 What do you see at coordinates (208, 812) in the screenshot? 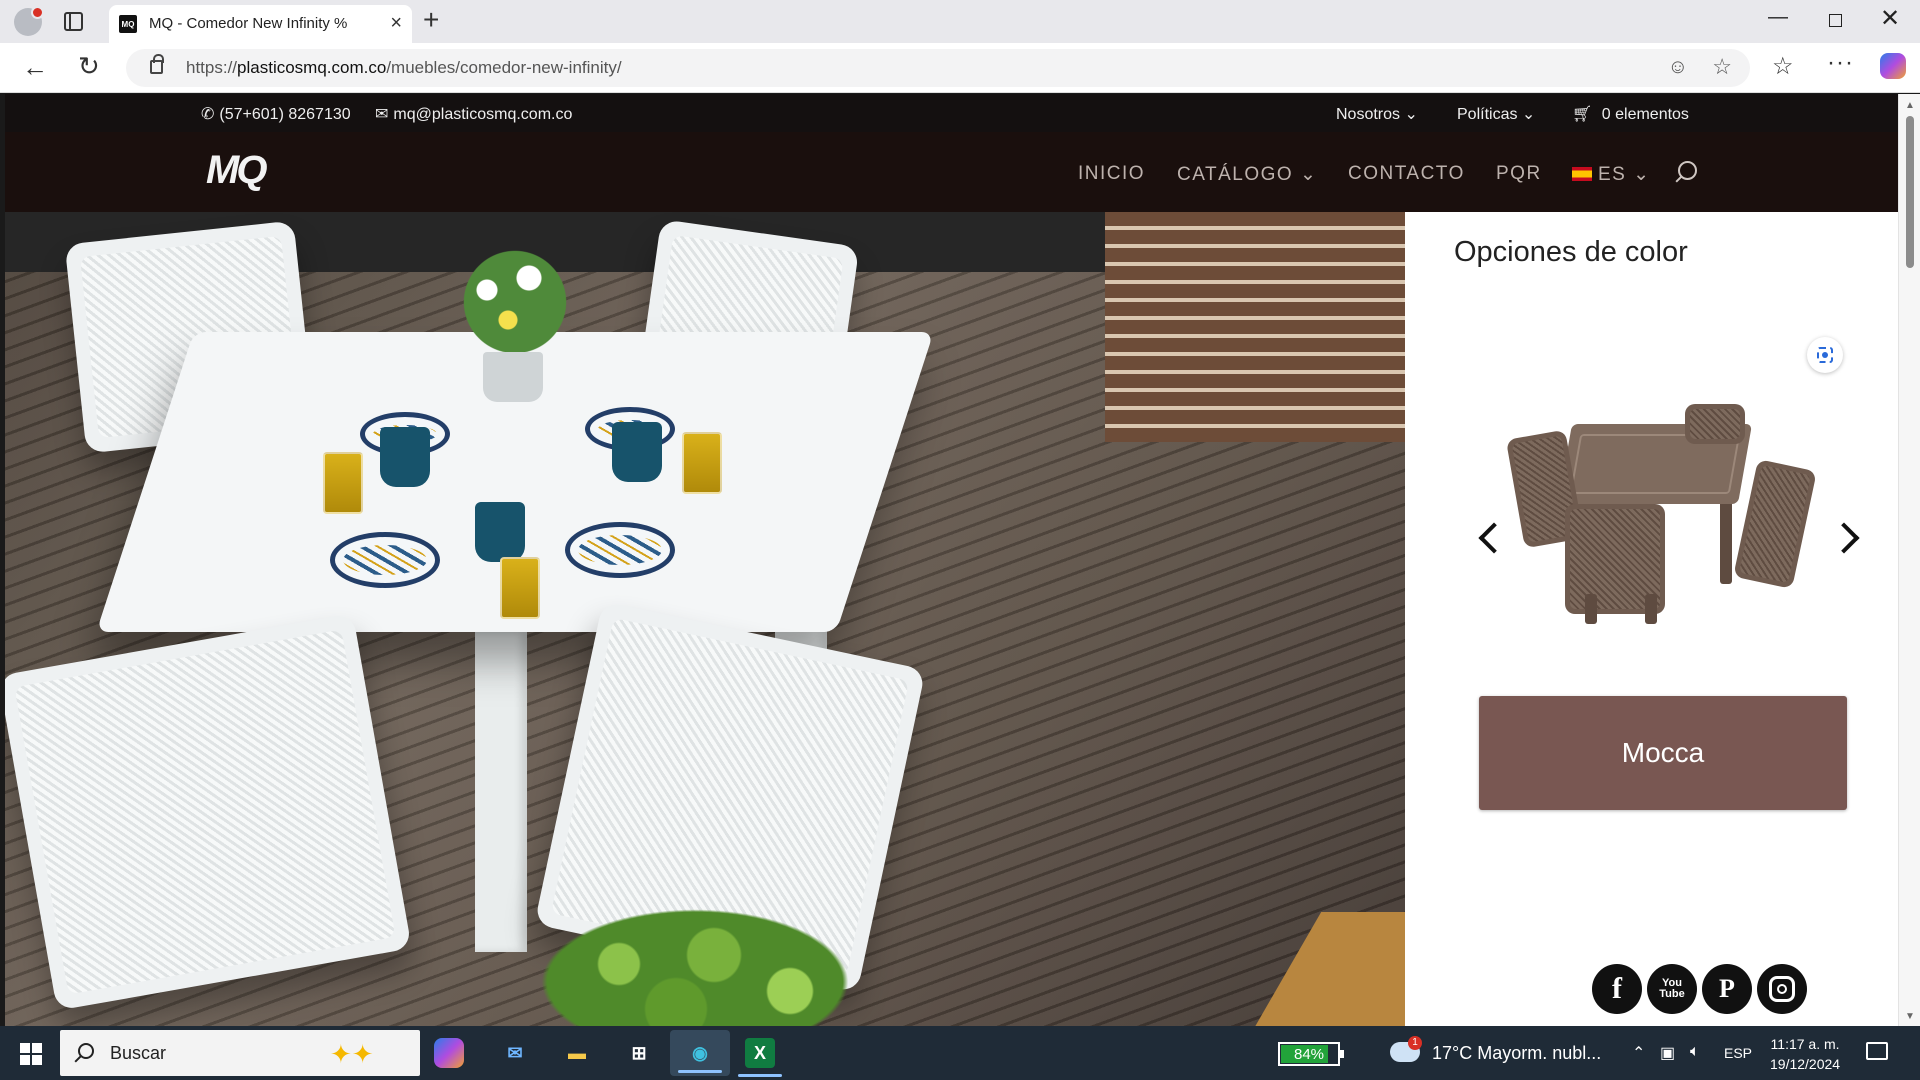
I see `chair-front-left` at bounding box center [208, 812].